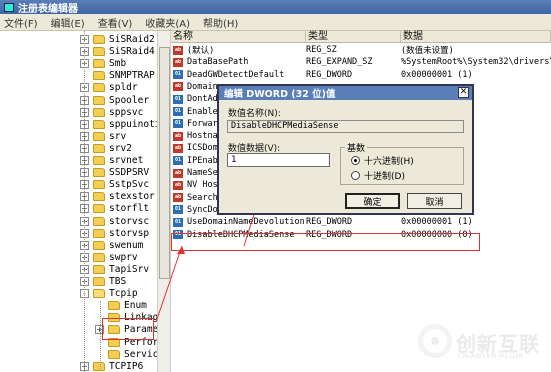 The image size is (551, 372). I want to click on tree-item: + srvnet, so click(111, 160).